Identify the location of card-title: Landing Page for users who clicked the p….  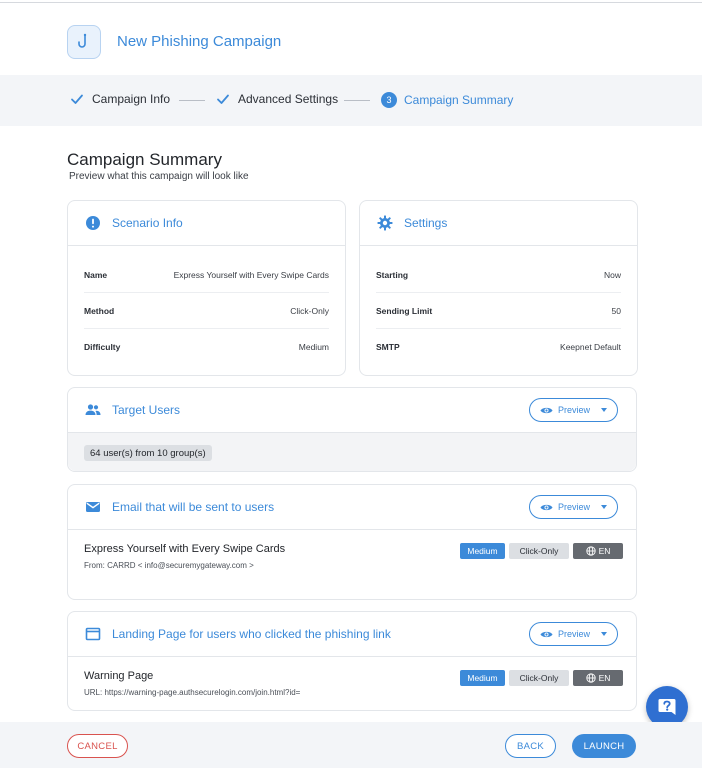
(251, 634).